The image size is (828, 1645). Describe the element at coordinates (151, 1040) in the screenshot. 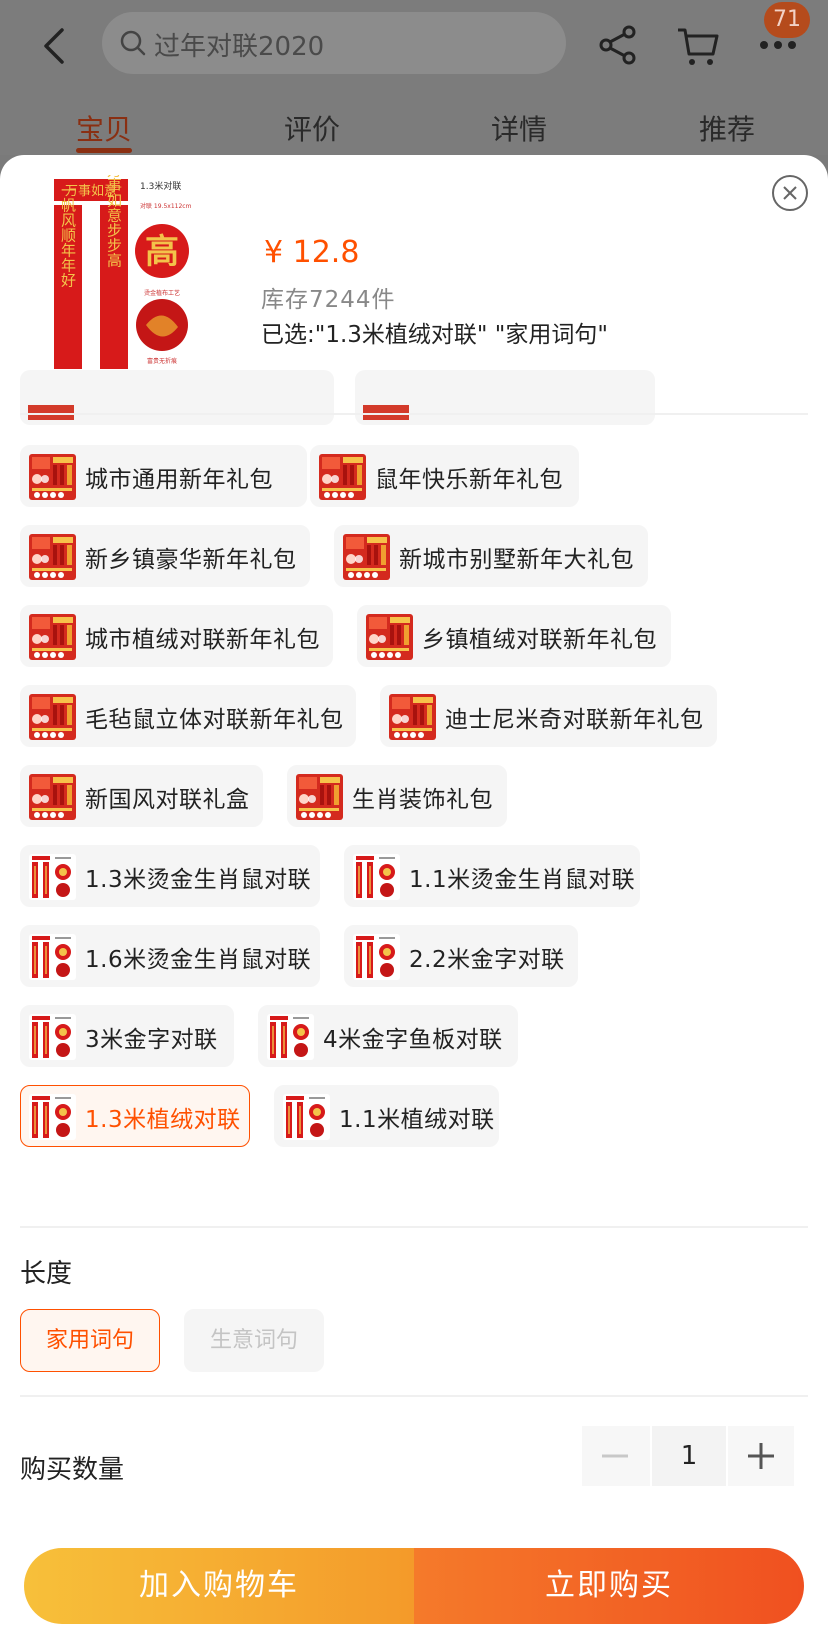

I see `option-label: 3米金字对联` at that location.